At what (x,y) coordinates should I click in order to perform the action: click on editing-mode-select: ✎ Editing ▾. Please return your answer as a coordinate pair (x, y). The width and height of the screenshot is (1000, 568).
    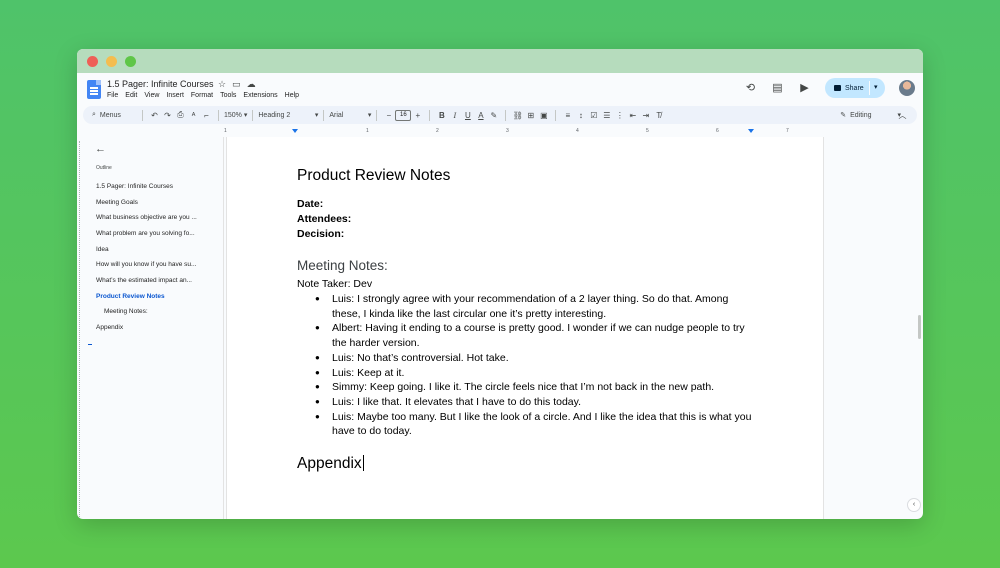
    Looking at the image, I should click on (870, 115).